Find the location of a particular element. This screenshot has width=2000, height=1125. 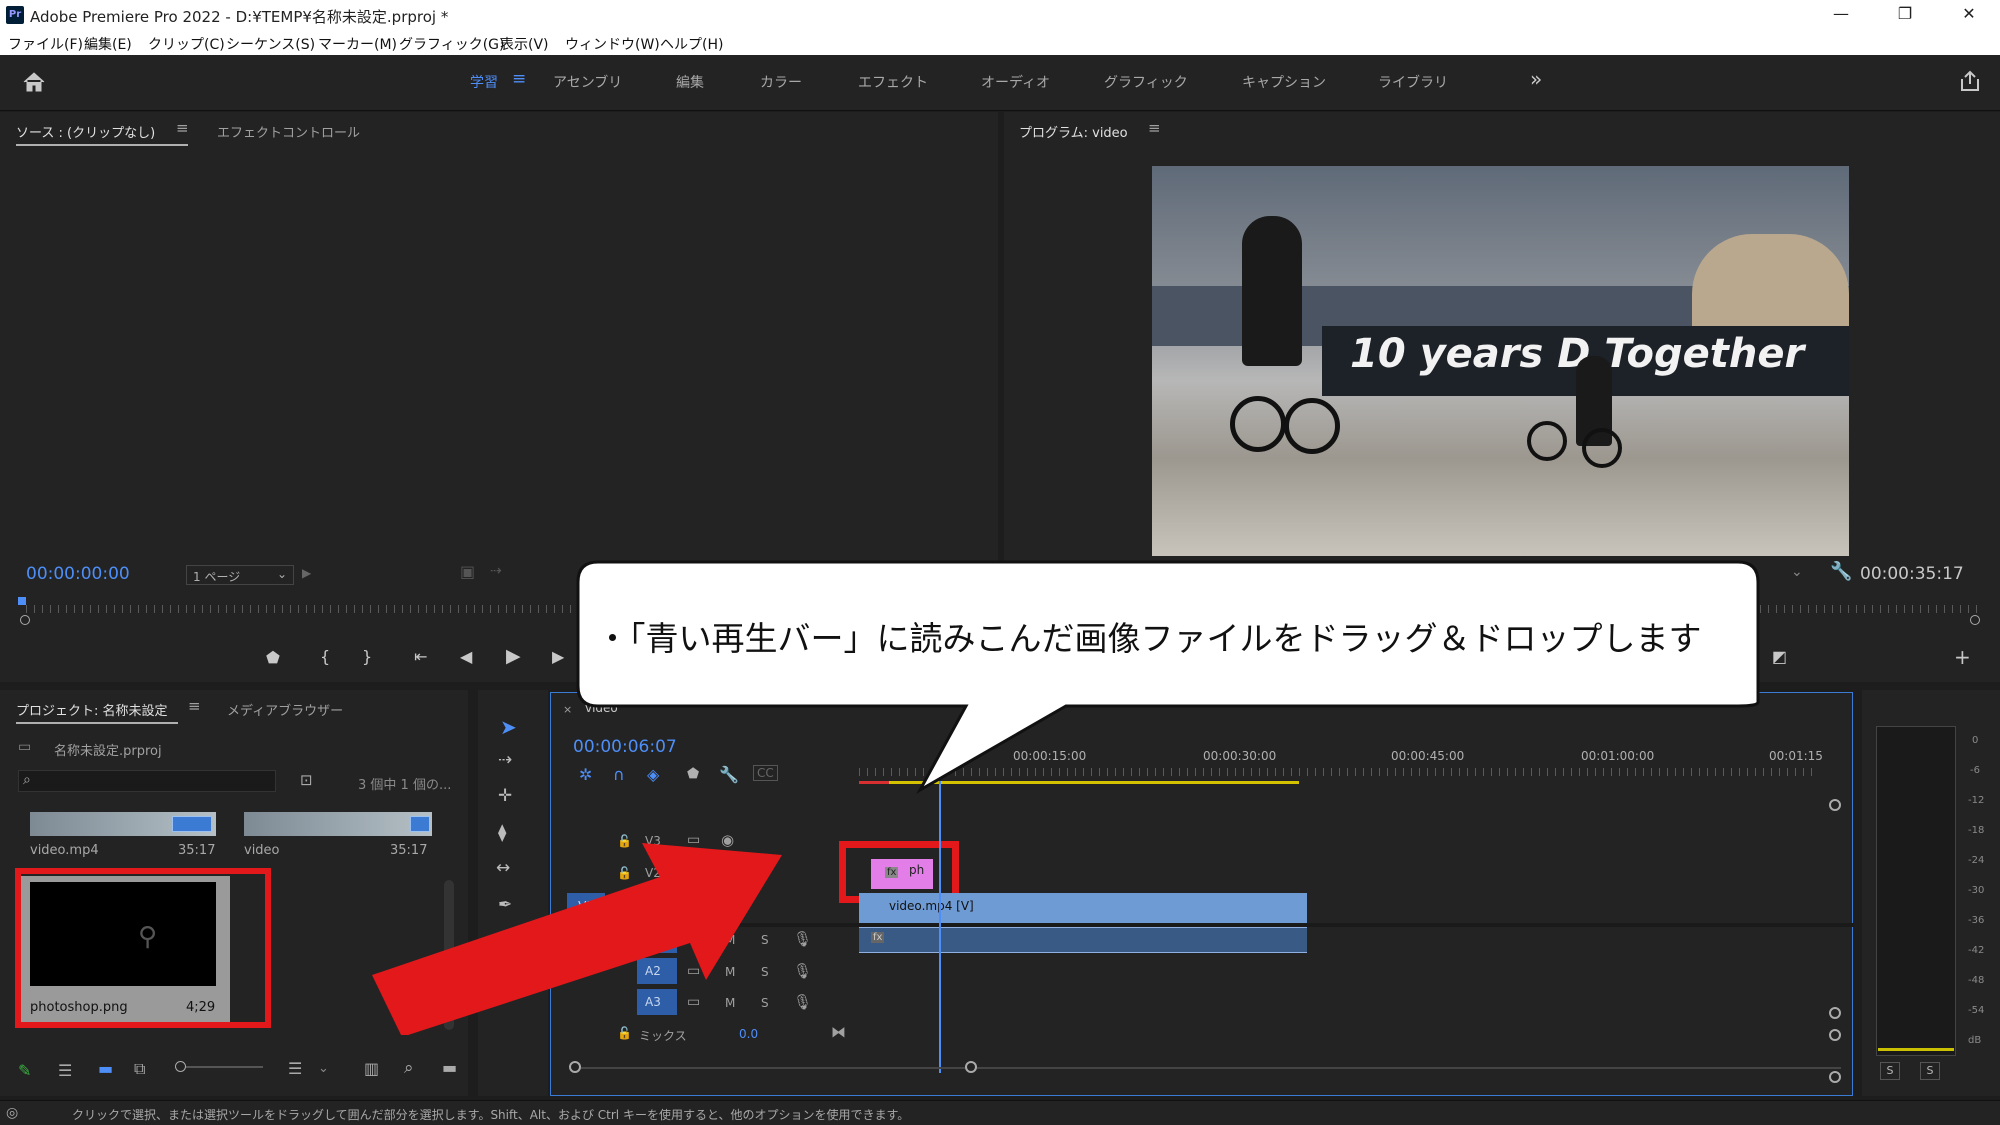

go-to-icon: ⧓ is located at coordinates (838, 1032).